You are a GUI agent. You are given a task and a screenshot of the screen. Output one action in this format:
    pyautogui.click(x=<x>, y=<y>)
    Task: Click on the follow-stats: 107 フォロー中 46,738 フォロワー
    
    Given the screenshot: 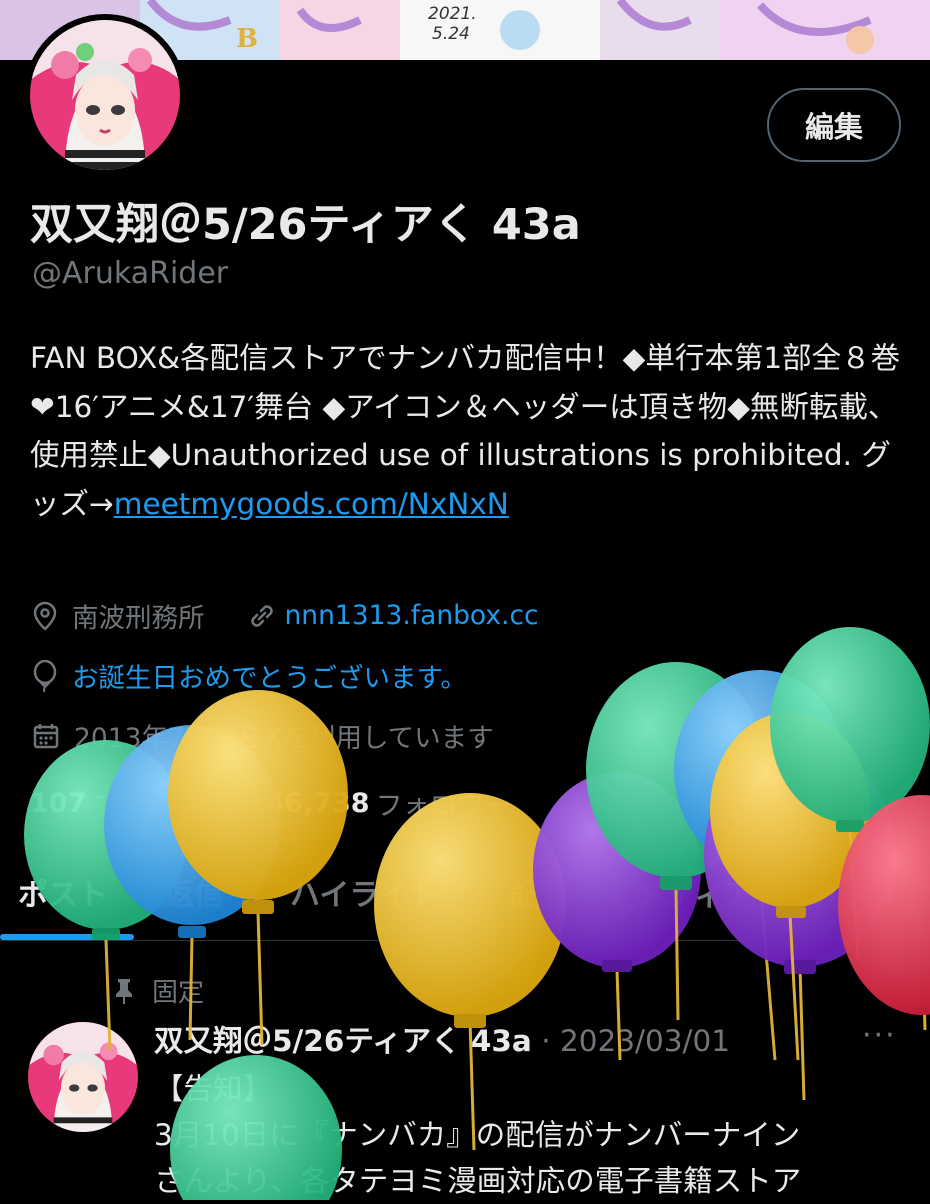 What is the action you would take?
    pyautogui.click(x=270, y=803)
    